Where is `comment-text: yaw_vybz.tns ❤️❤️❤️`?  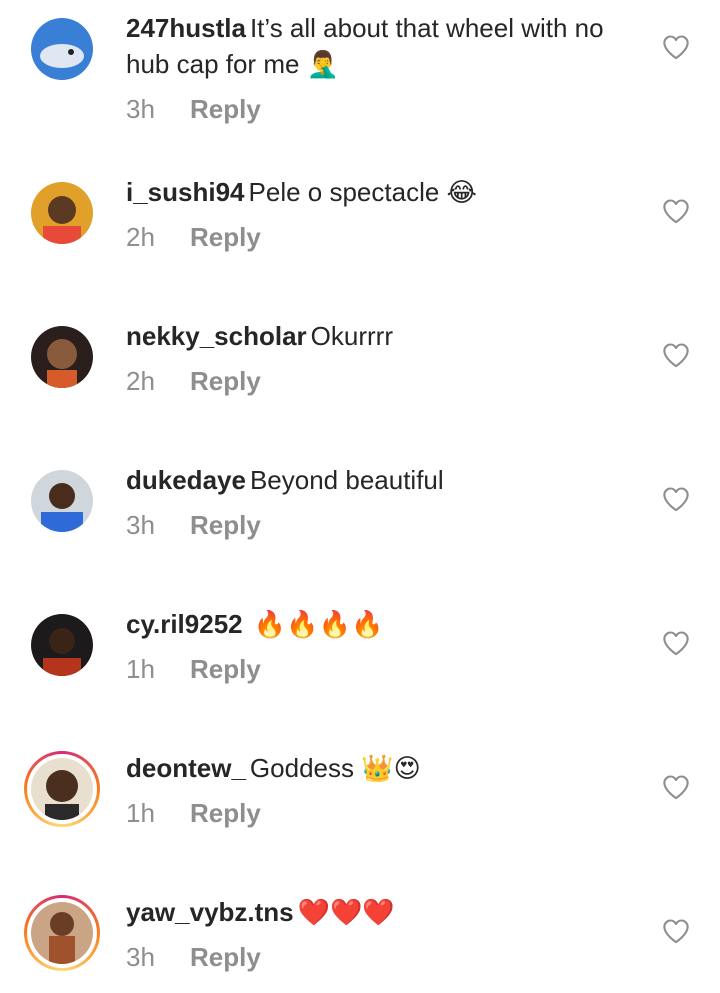
comment-text: yaw_vybz.tns ❤️❤️❤️ is located at coordinates (376, 912).